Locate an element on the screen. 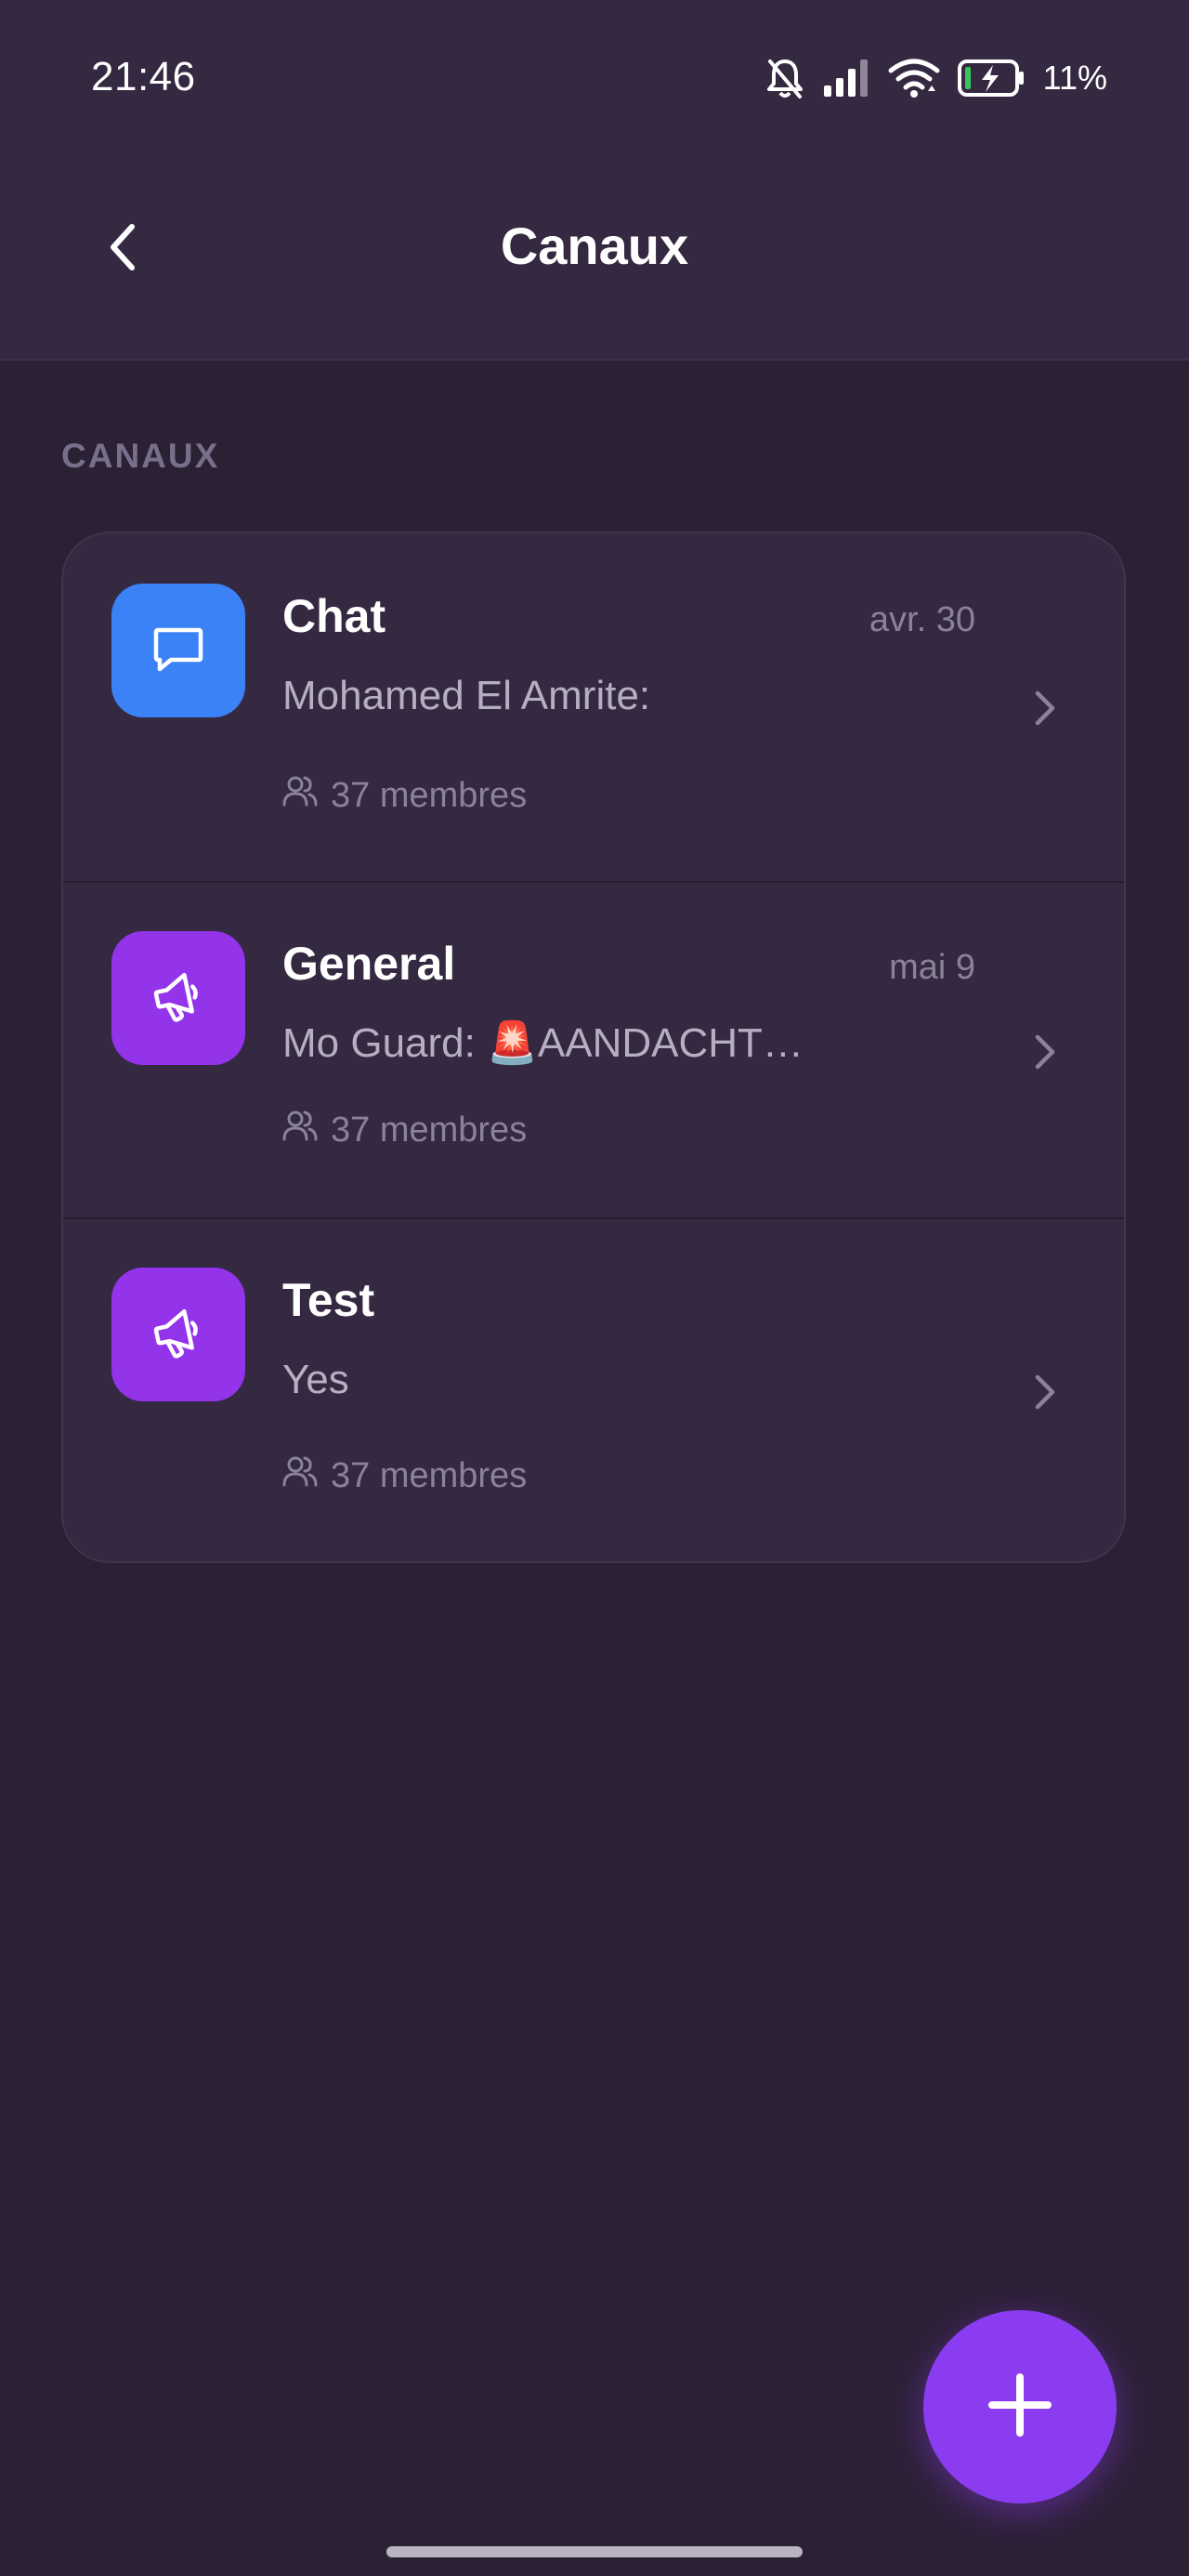 This screenshot has height=2576, width=1189. wifi-icon is located at coordinates (914, 78).